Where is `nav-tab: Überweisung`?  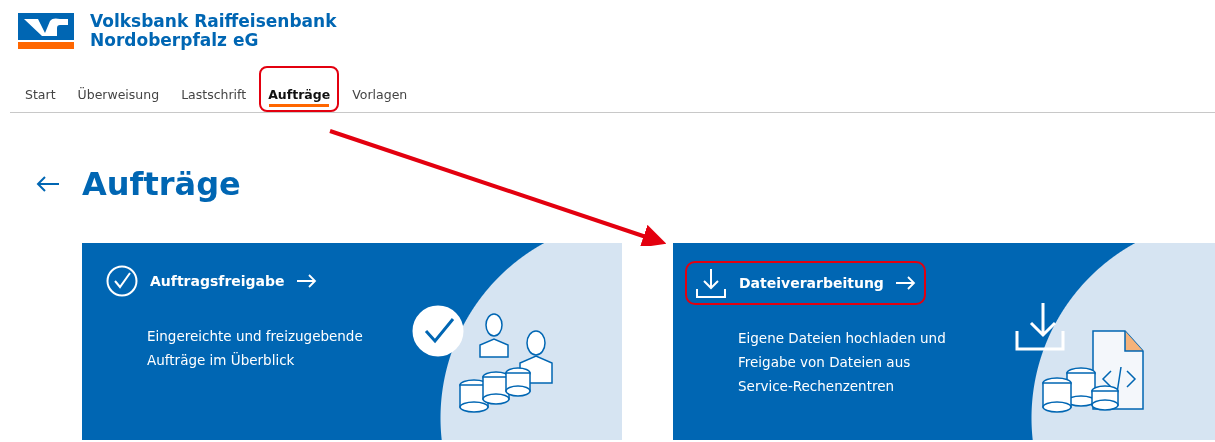 nav-tab: Überweisung is located at coordinates (118, 95).